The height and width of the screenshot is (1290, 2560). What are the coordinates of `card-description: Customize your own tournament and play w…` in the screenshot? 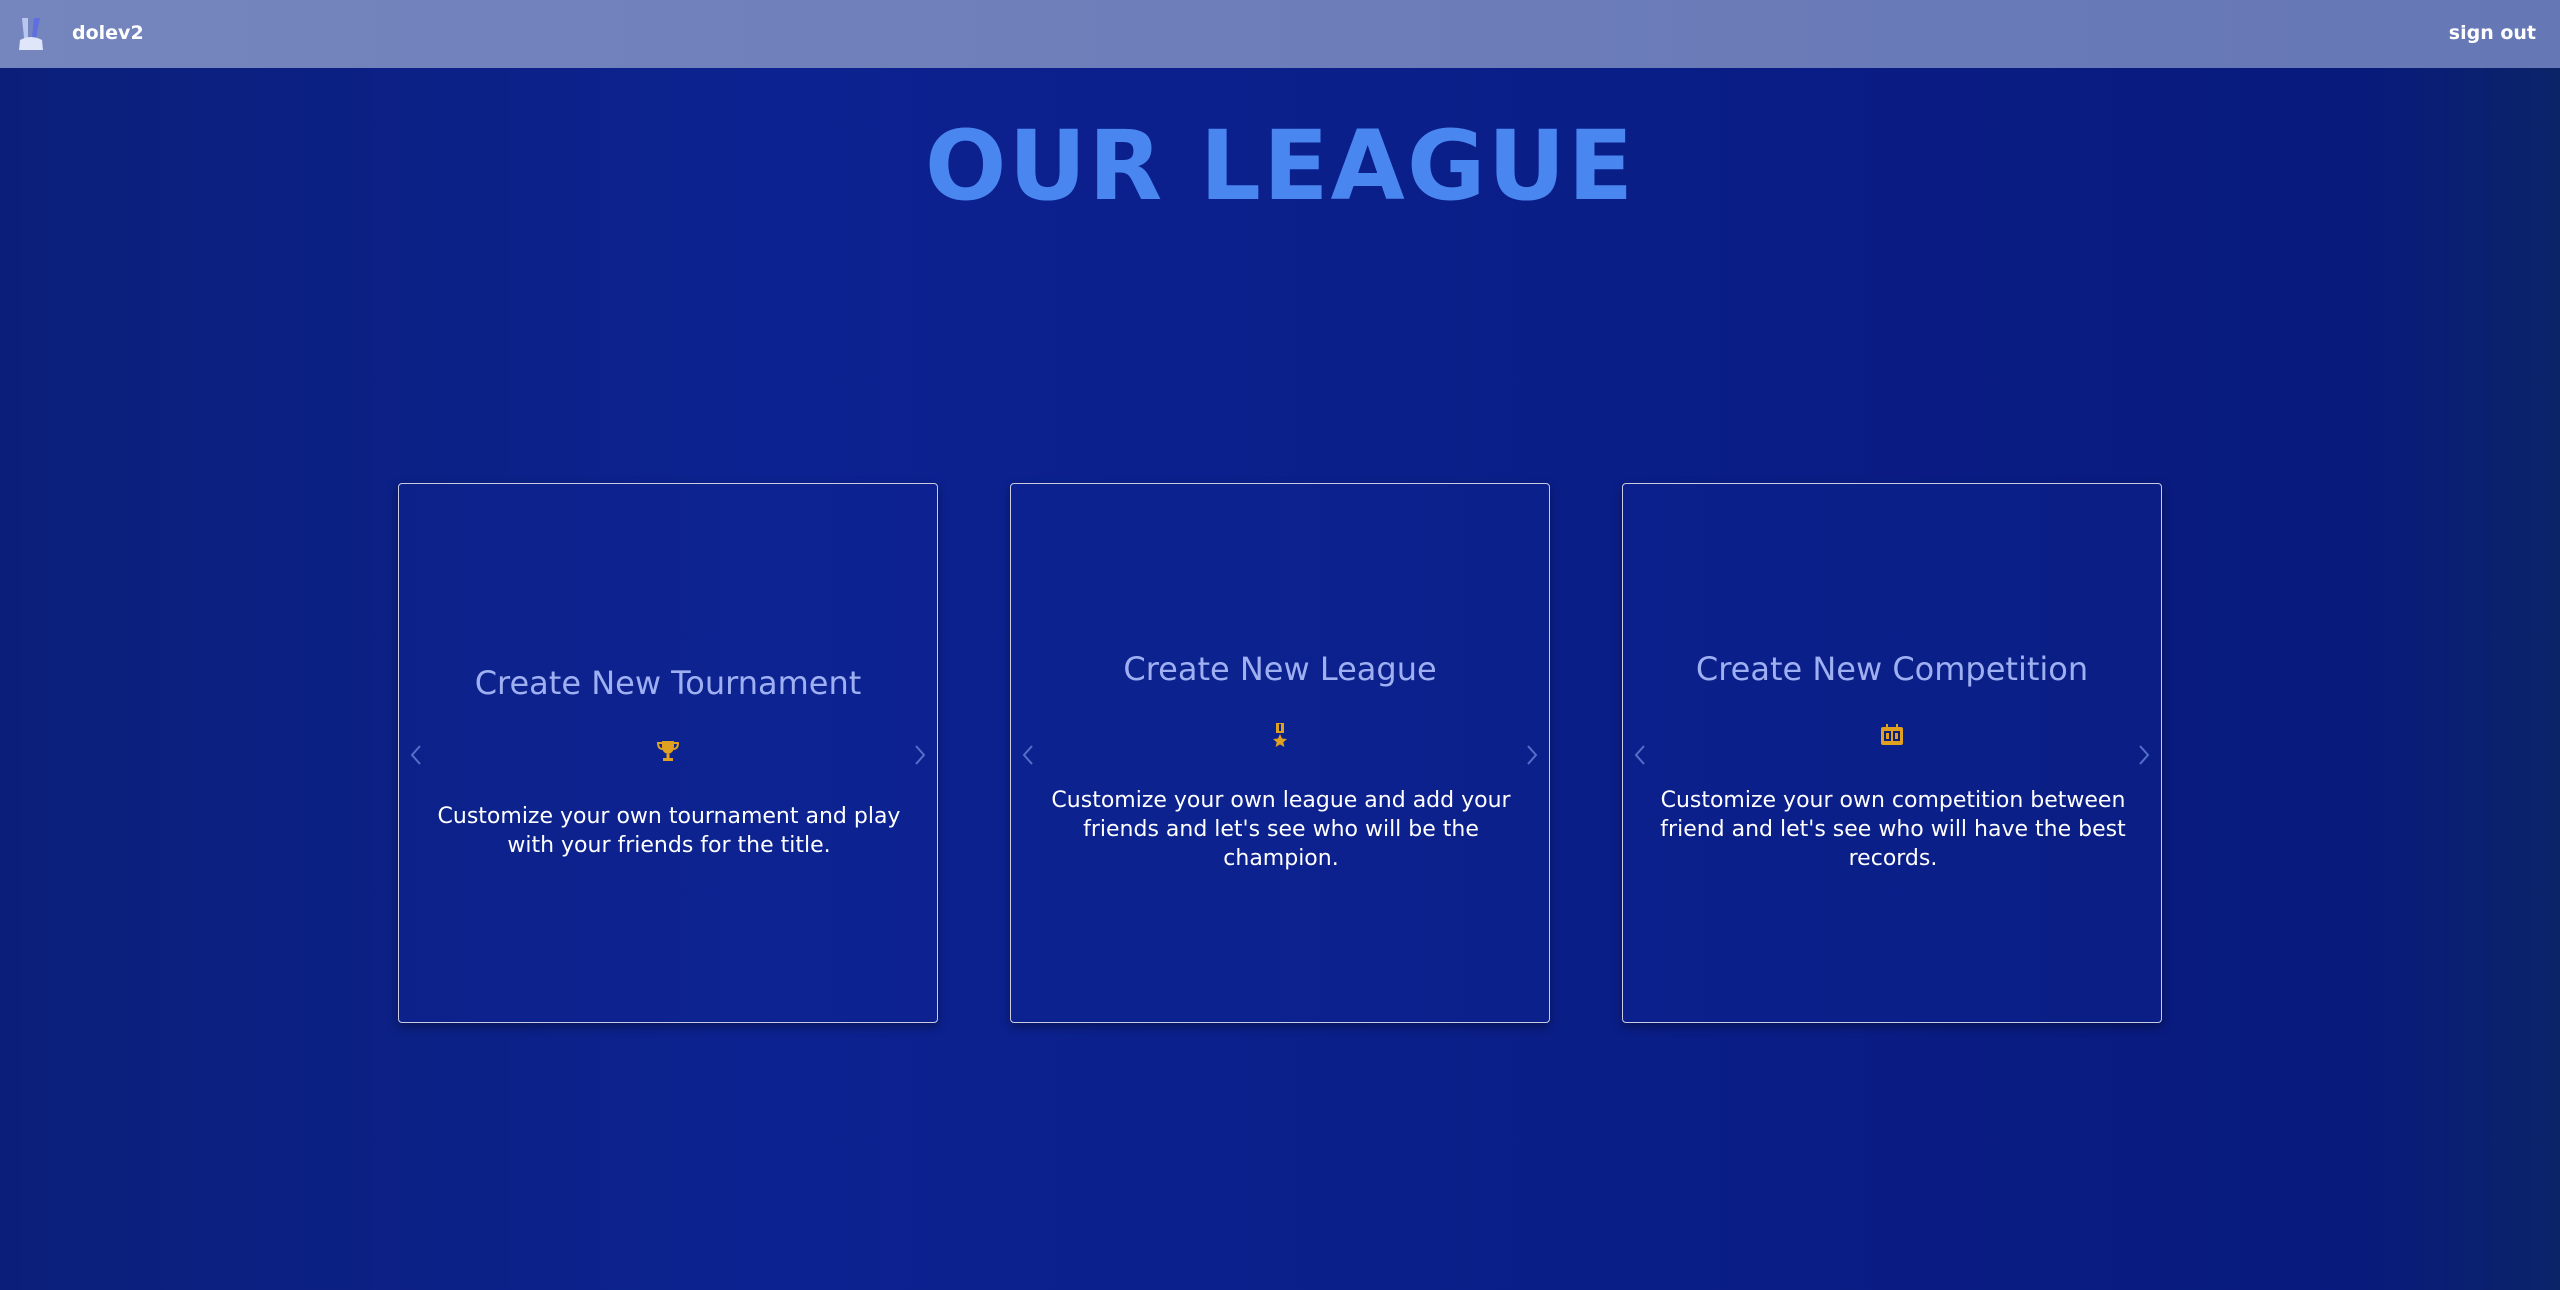 It's located at (669, 831).